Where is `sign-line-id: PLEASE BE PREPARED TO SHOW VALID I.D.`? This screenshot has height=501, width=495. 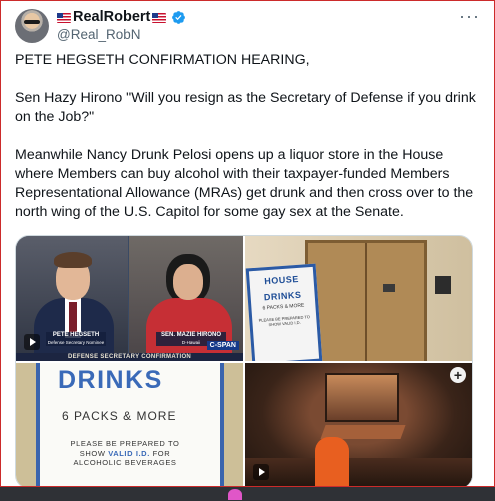 sign-line-id: PLEASE BE PREPARED TO SHOW VALID I.D. is located at coordinates (284, 321).